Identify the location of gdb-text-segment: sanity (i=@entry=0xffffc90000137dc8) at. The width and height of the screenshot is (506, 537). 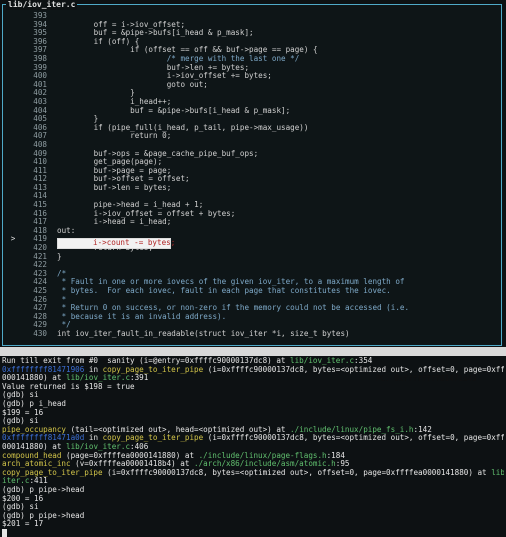
(199, 361).